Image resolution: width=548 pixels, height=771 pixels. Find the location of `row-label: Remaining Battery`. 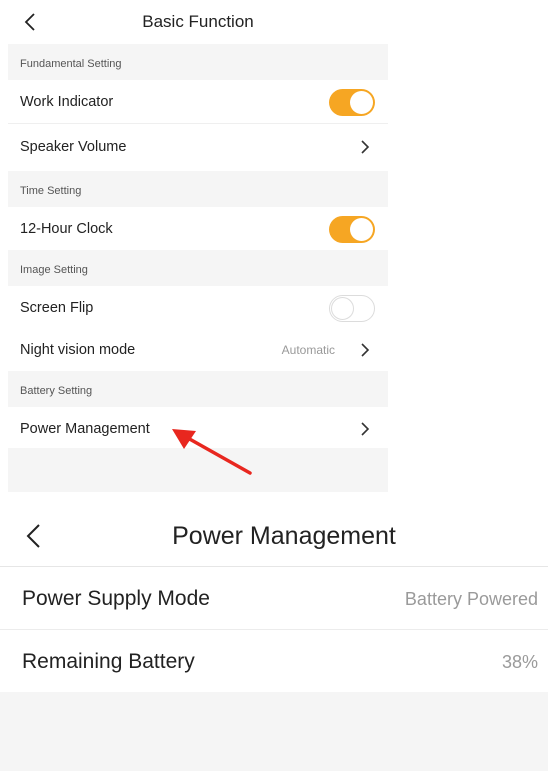

row-label: Remaining Battery is located at coordinates (108, 661).